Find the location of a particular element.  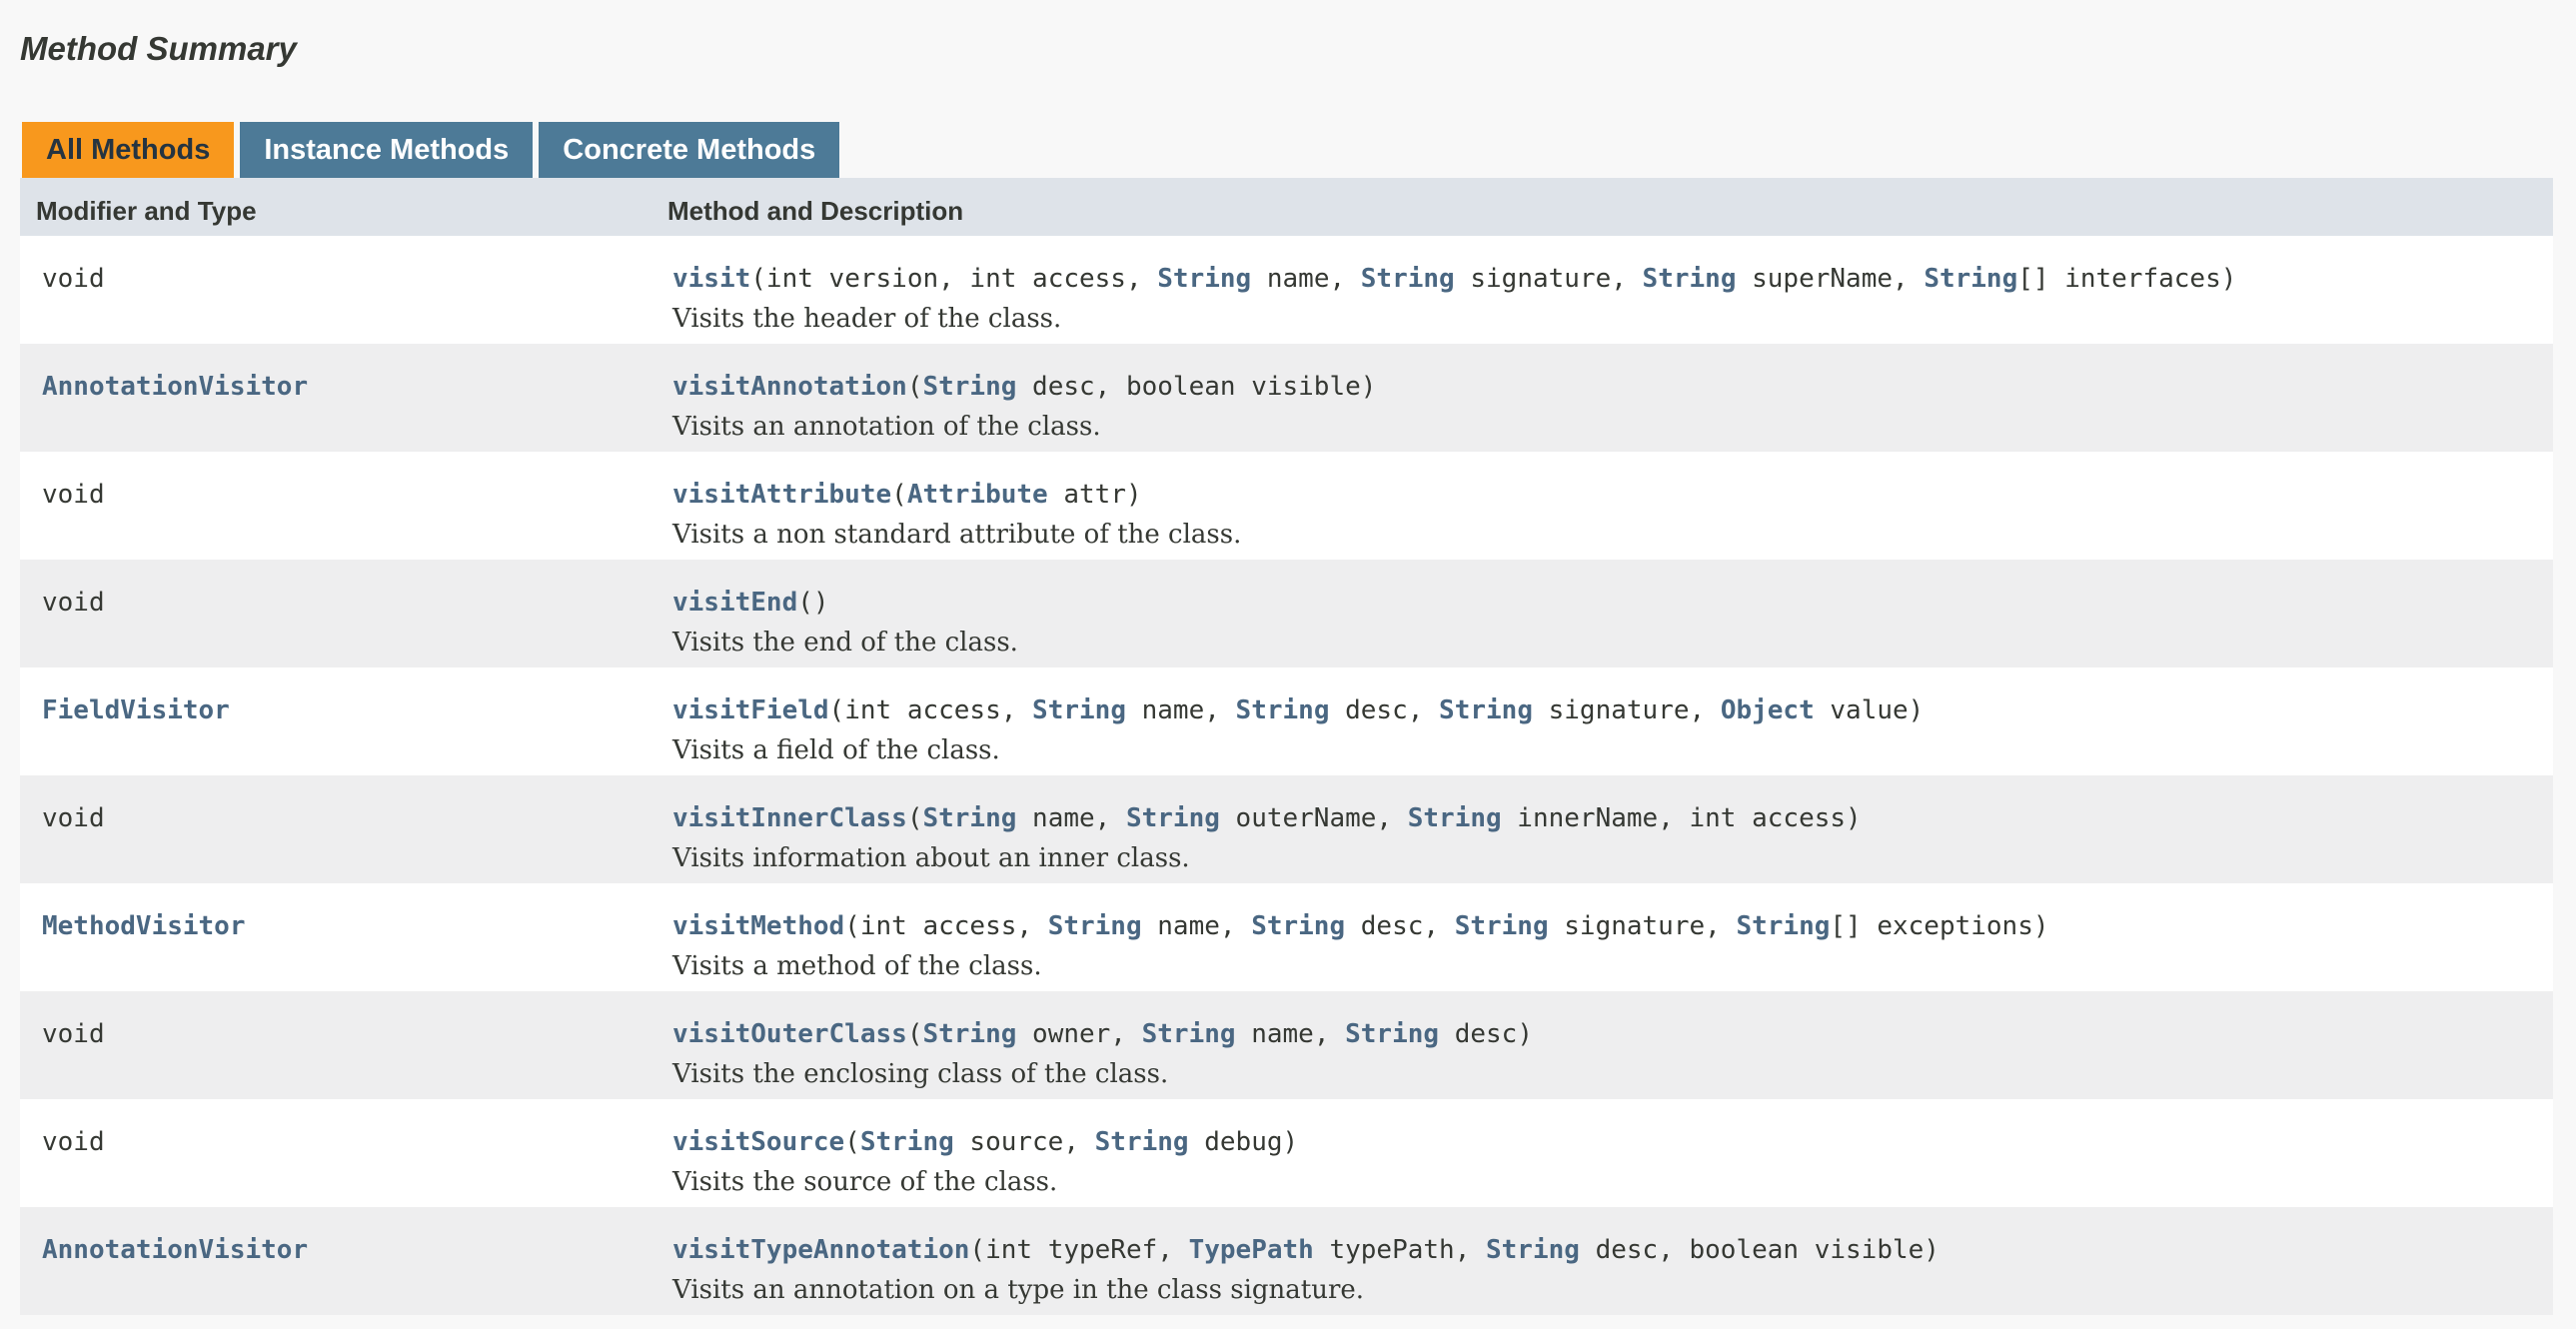

signature-text: owner, is located at coordinates (1079, 1034).